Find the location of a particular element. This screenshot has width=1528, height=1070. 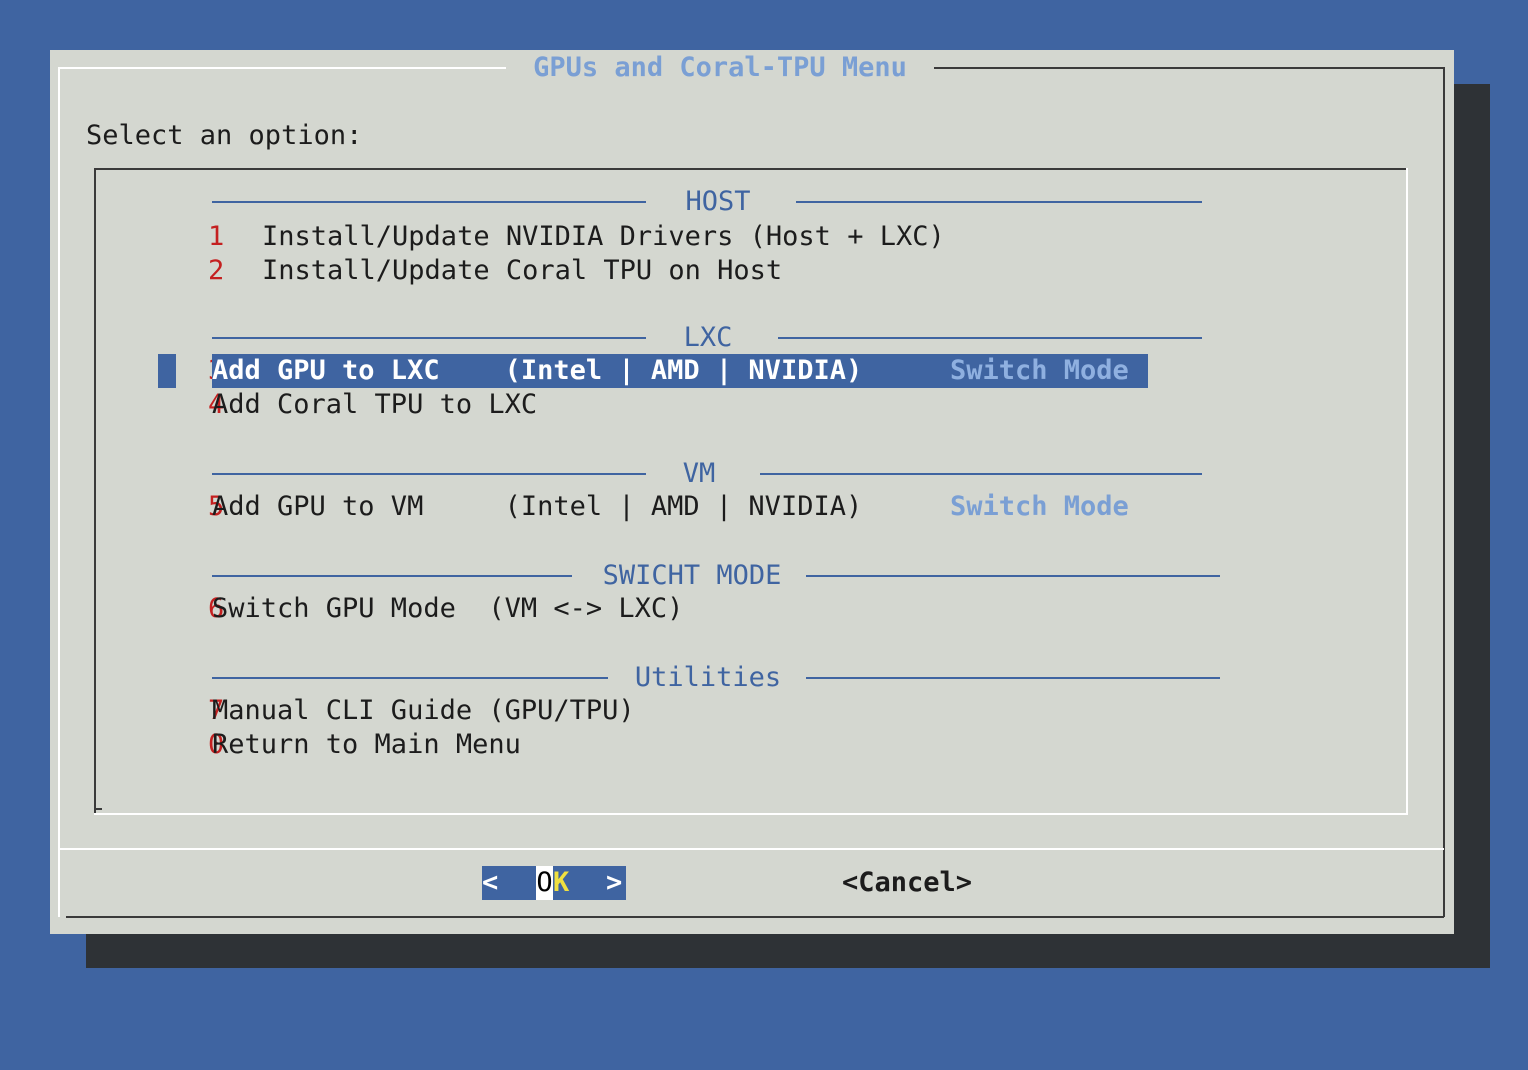

menu-item-label: Switch GPU Mode (VM <-> LXC) is located at coordinates (448, 608).